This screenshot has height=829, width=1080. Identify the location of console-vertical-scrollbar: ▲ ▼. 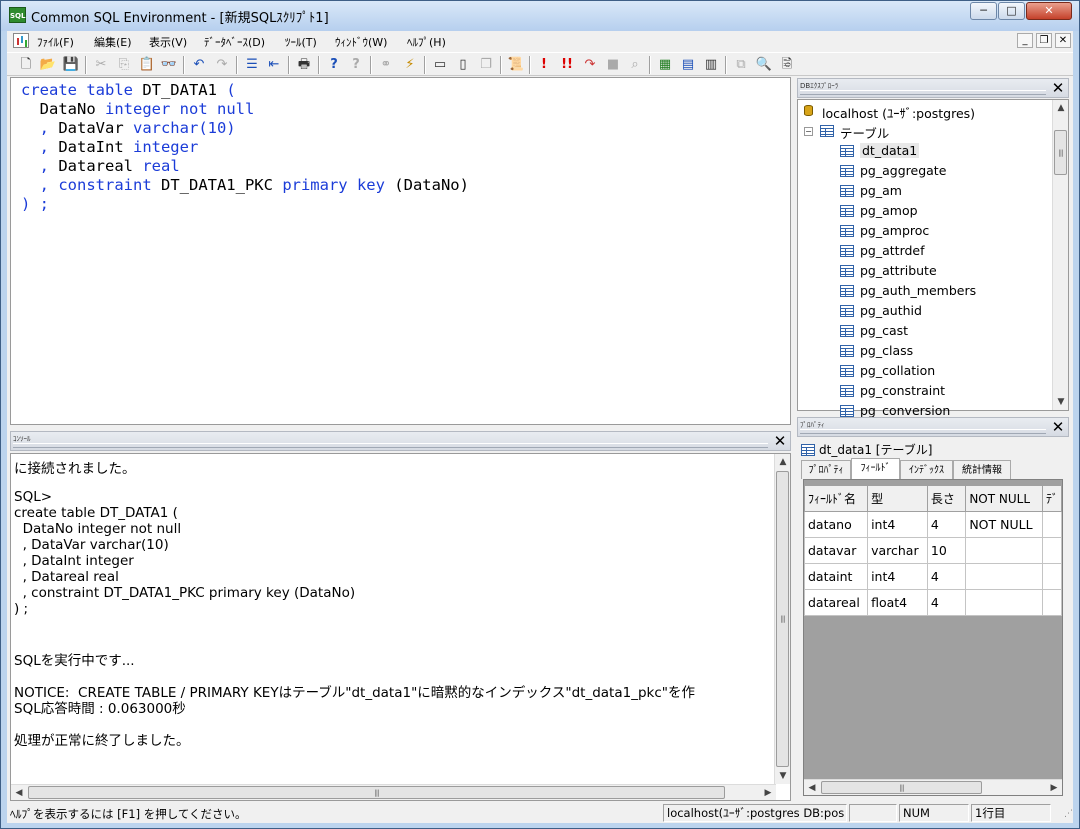
(782, 619).